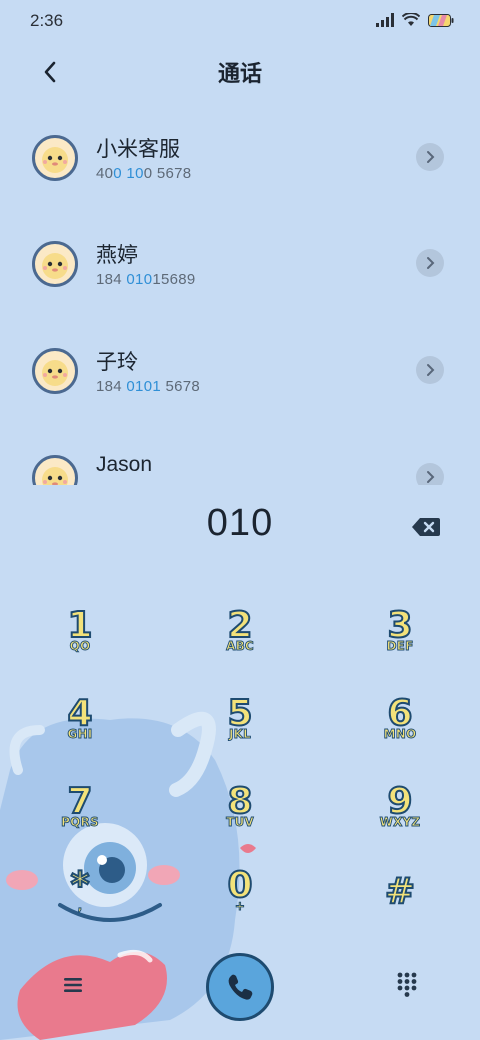  I want to click on dialed-number: 010, so click(240, 523).